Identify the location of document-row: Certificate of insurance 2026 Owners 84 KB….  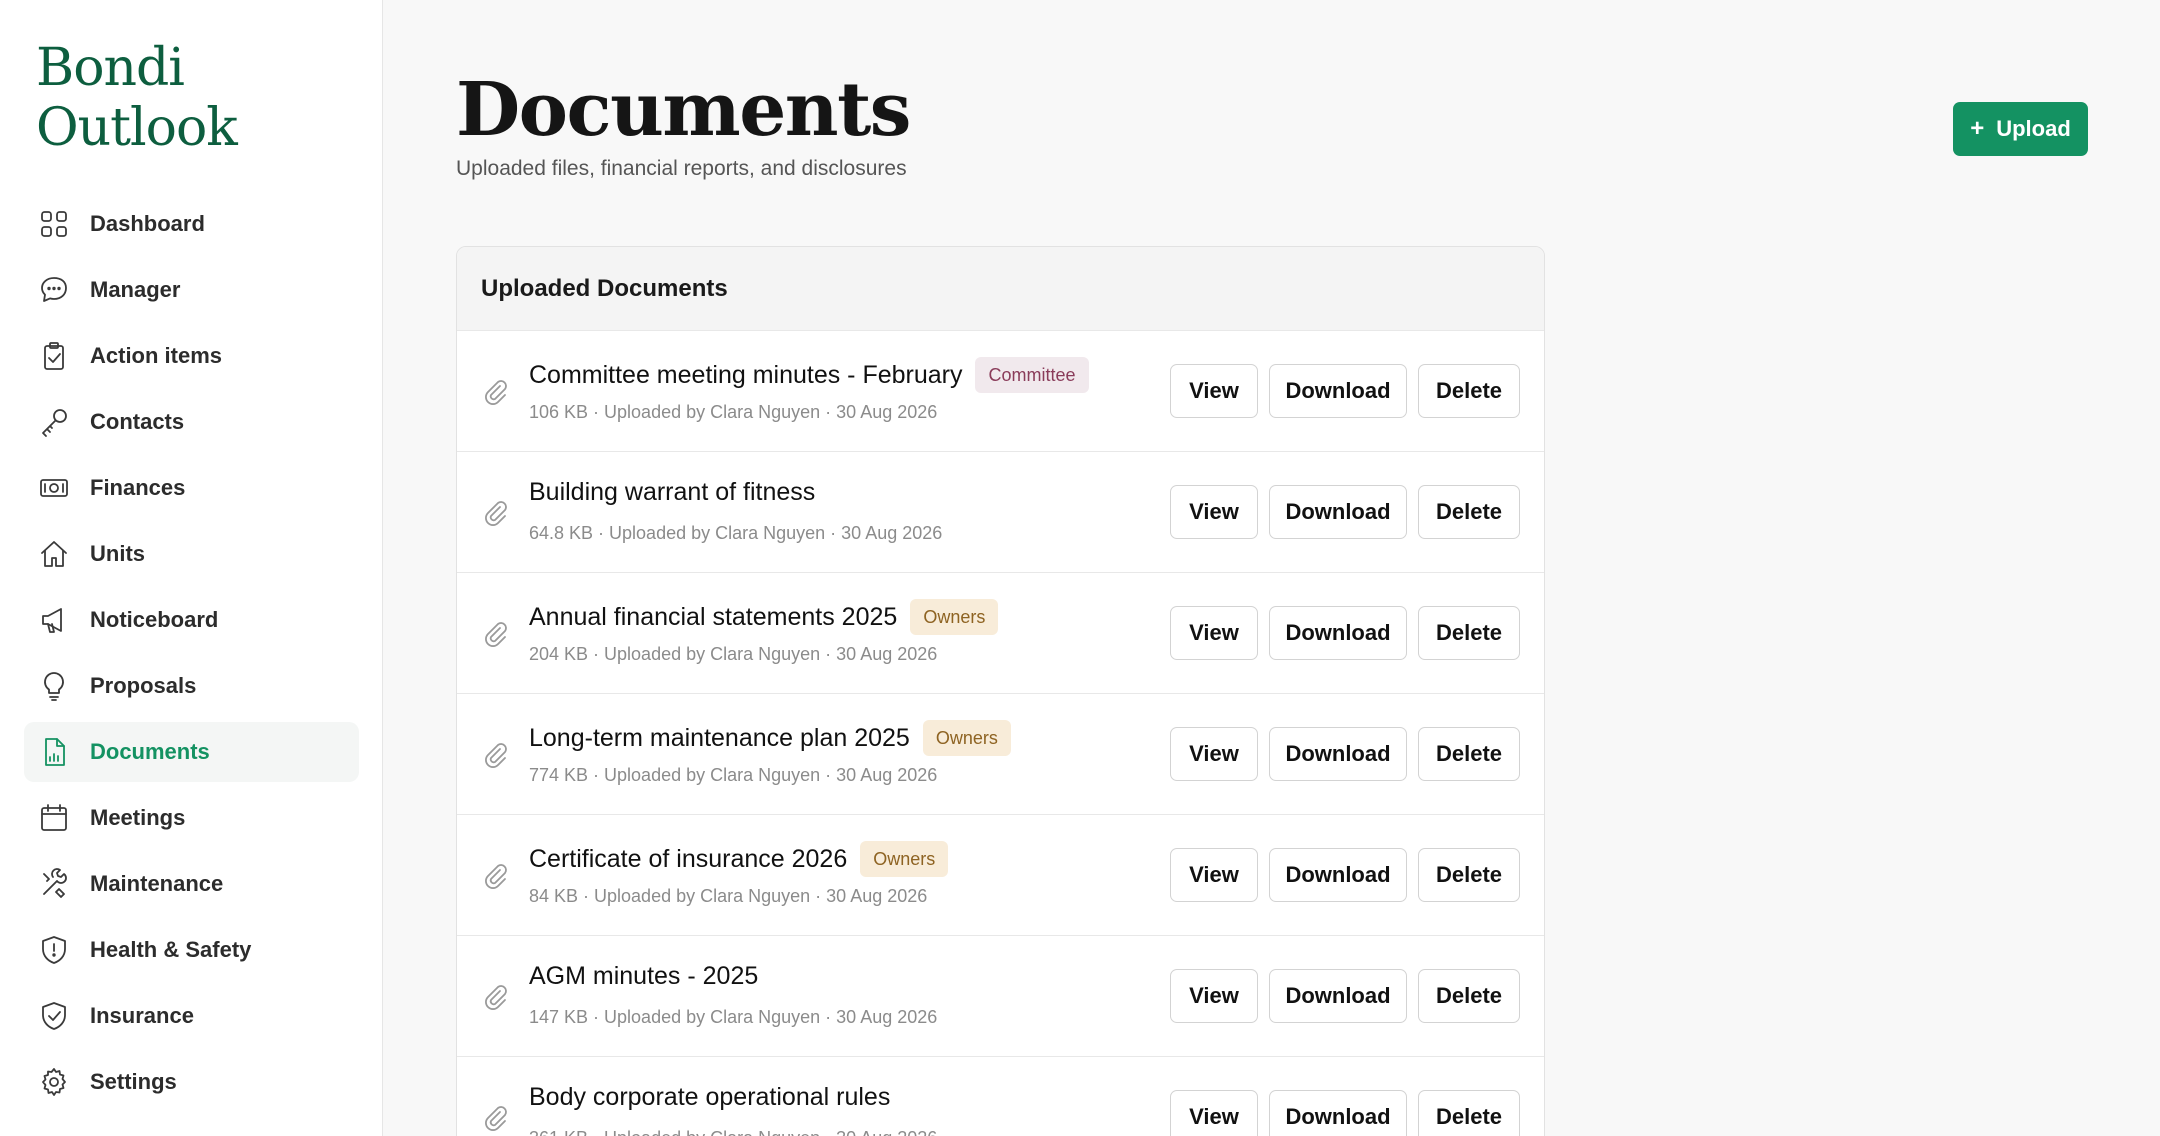
(1000, 875).